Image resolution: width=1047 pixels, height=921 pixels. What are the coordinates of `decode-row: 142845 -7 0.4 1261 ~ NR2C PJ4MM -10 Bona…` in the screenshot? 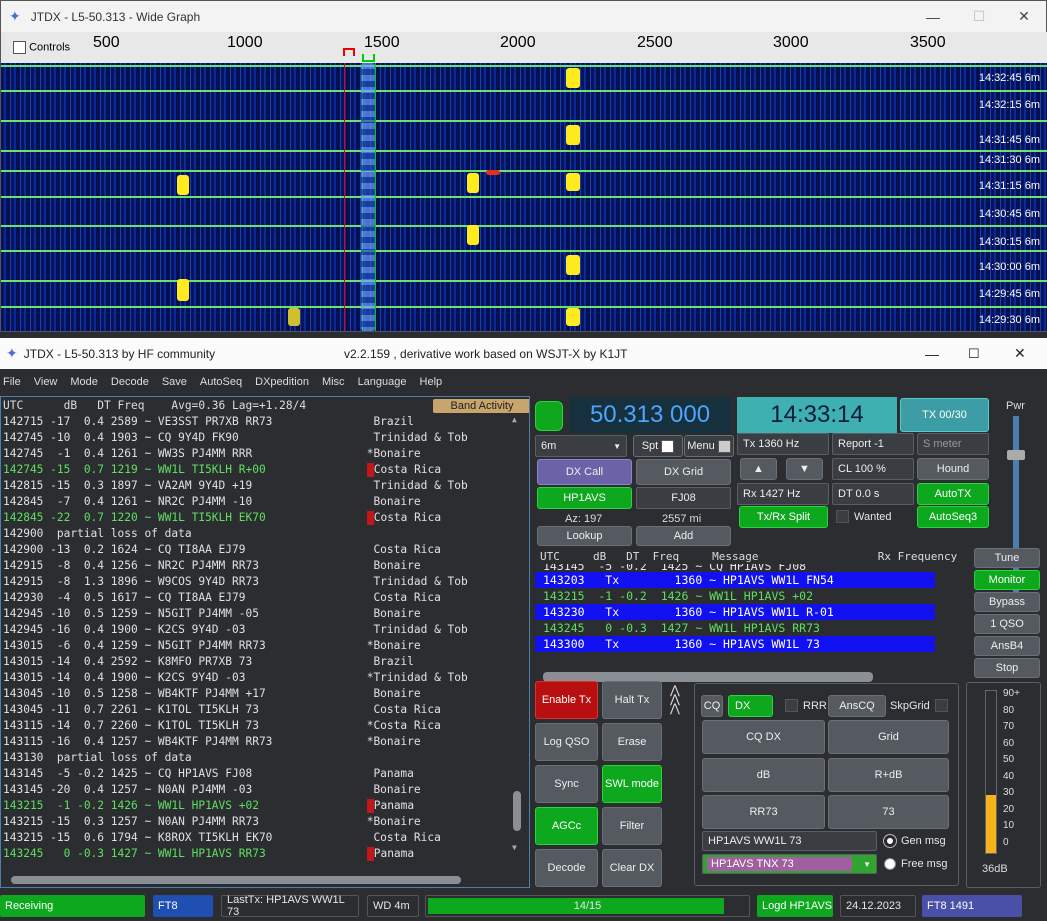 It's located at (265, 502).